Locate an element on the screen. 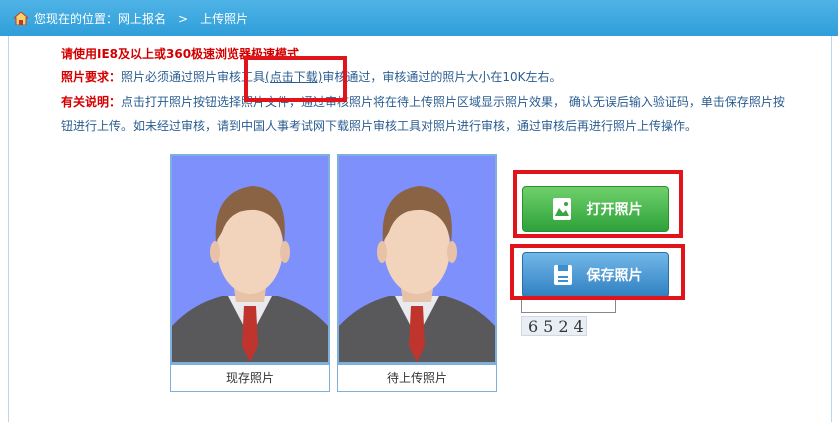  current-photo is located at coordinates (250, 259).